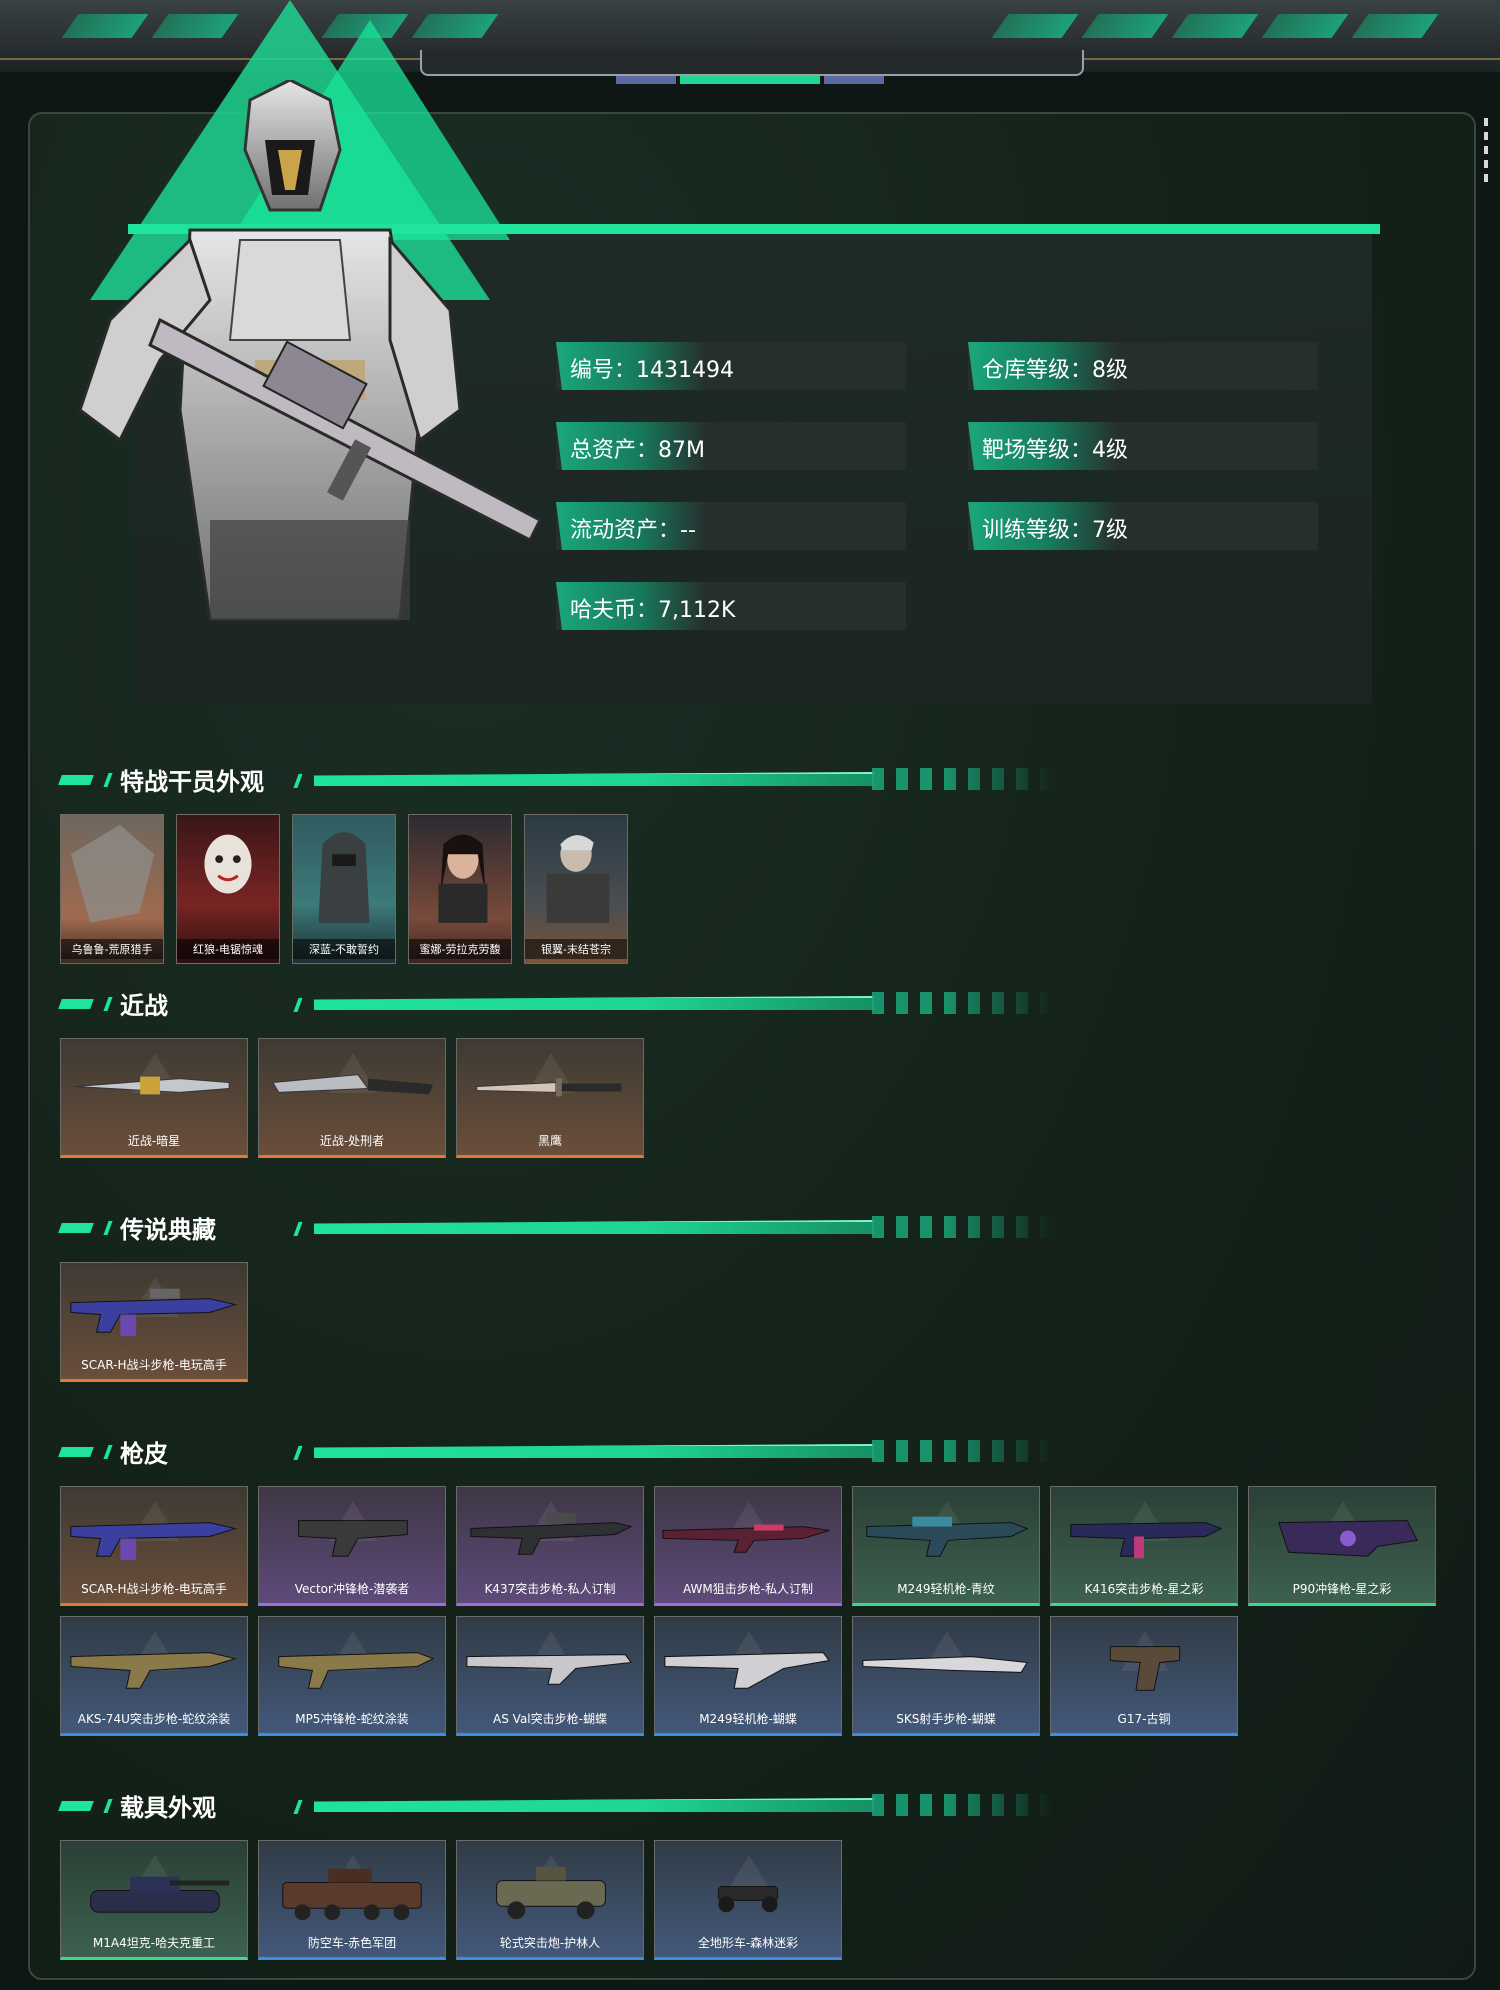 The height and width of the screenshot is (1990, 1500). What do you see at coordinates (550, 1546) in the screenshot?
I see `skin-card: K437突击步枪-私人订制` at bounding box center [550, 1546].